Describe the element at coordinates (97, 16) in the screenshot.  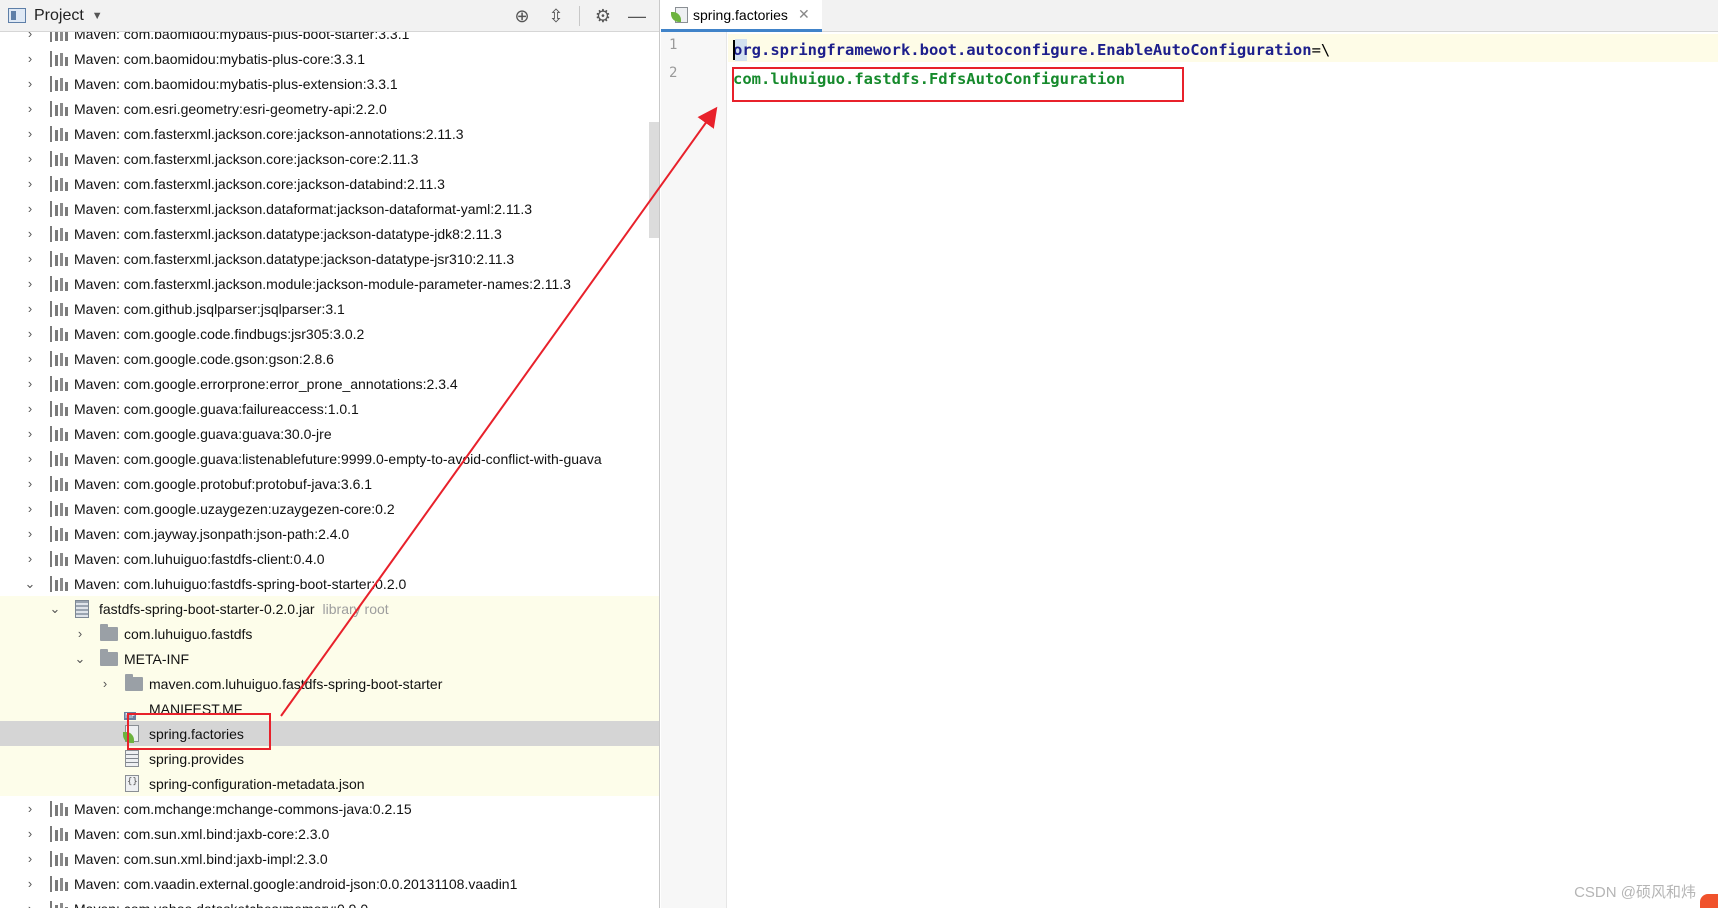
I see `chevron-down-icon: ▼` at that location.